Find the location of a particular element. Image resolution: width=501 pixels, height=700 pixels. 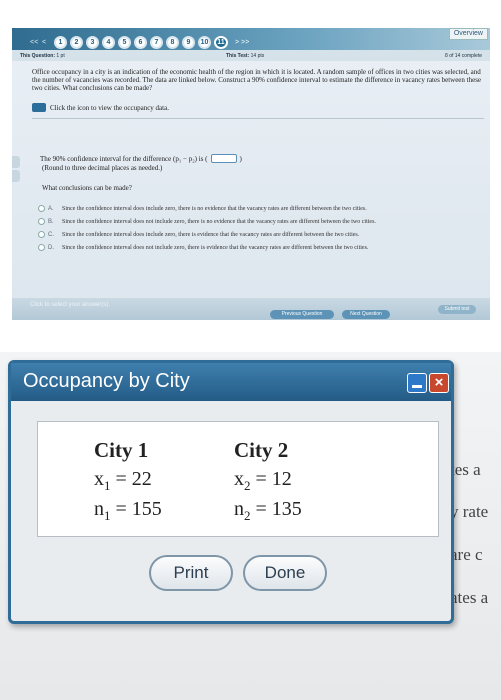

city-1-column: City 1 x1 = 22 n1 = 155 is located at coordinates (128, 483).